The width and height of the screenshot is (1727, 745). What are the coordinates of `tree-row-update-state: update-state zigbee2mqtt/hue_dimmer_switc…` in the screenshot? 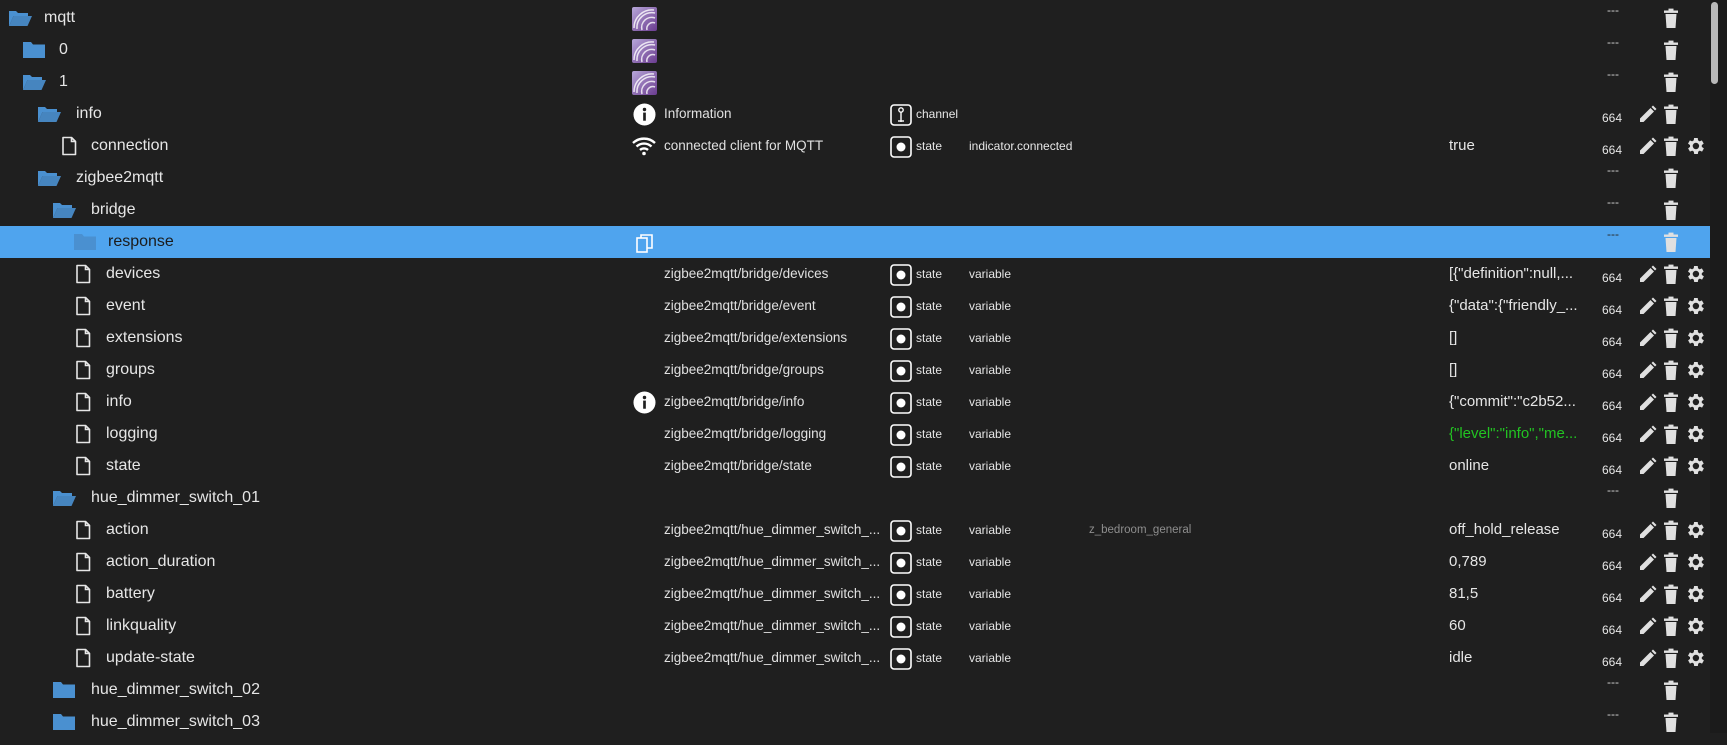 It's located at (855, 658).